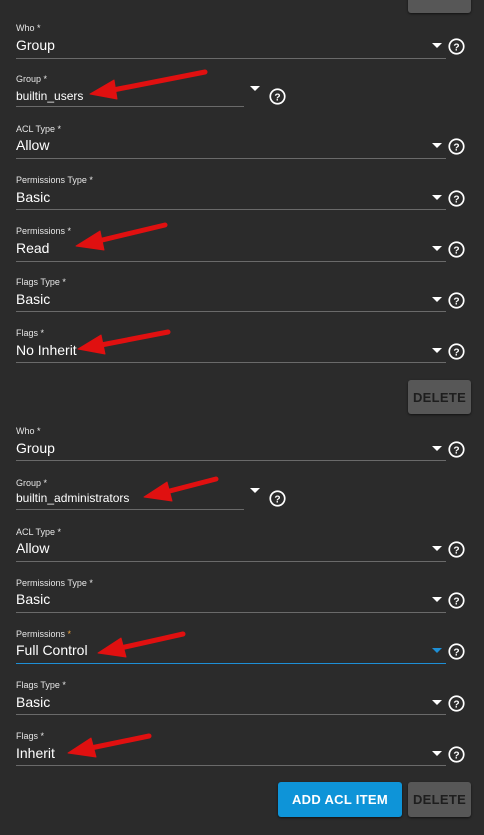 The height and width of the screenshot is (835, 484). Describe the element at coordinates (72, 498) in the screenshot. I see `group-input-value: builtin_administrators` at that location.